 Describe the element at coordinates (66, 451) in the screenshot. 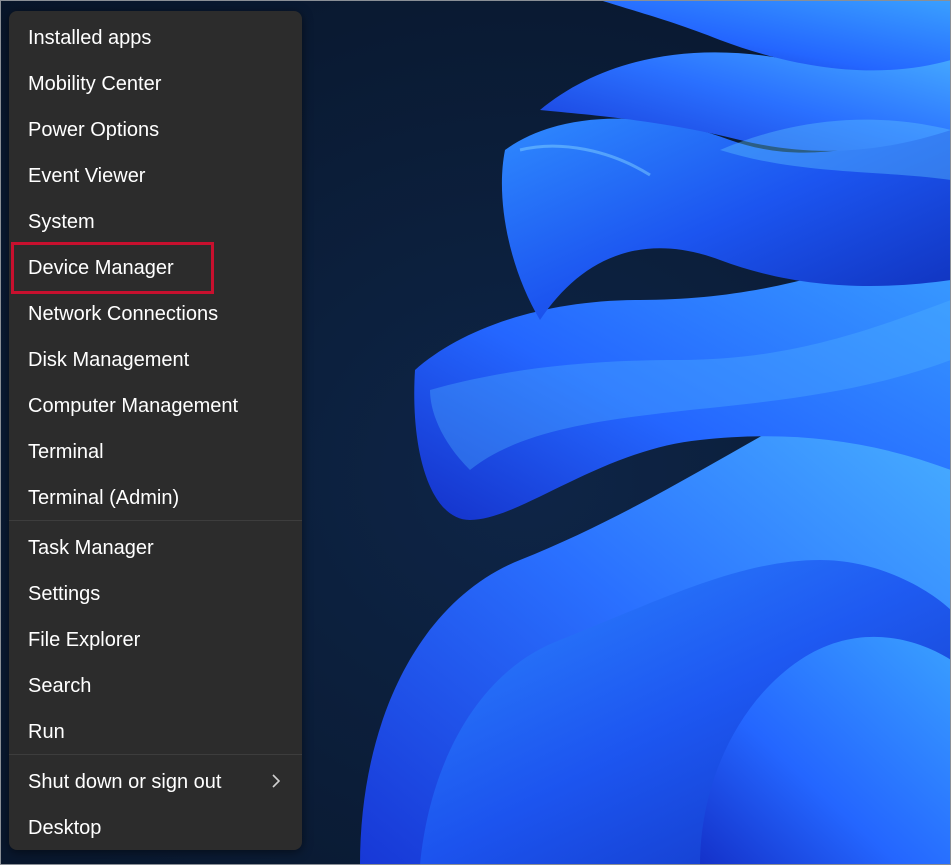

I see `menu-item-label: Terminal` at that location.